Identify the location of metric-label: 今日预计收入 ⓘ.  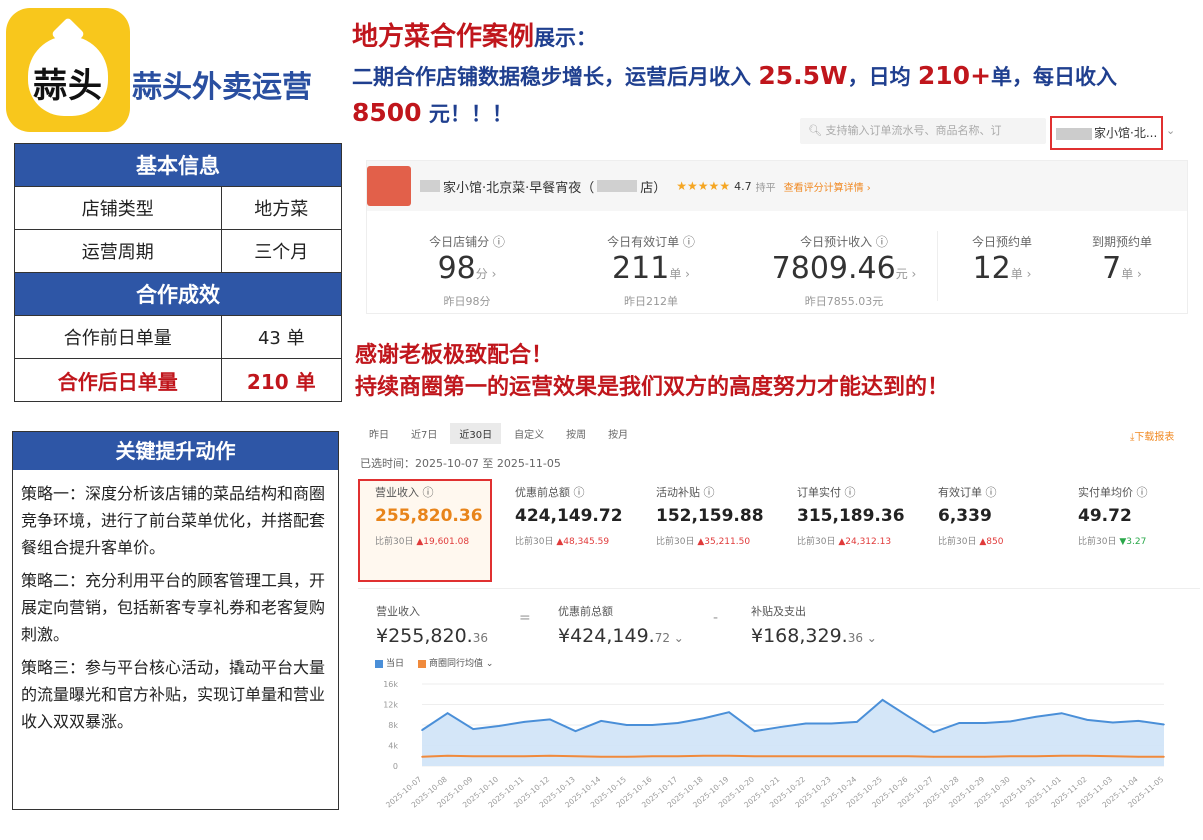
(844, 242).